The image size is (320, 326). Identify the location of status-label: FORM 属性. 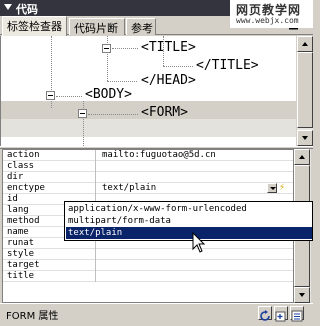
(32, 316).